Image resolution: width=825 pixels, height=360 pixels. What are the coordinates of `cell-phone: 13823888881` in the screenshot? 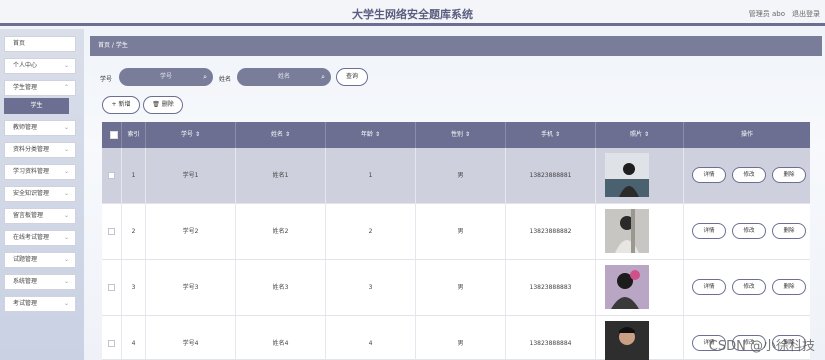 It's located at (551, 176).